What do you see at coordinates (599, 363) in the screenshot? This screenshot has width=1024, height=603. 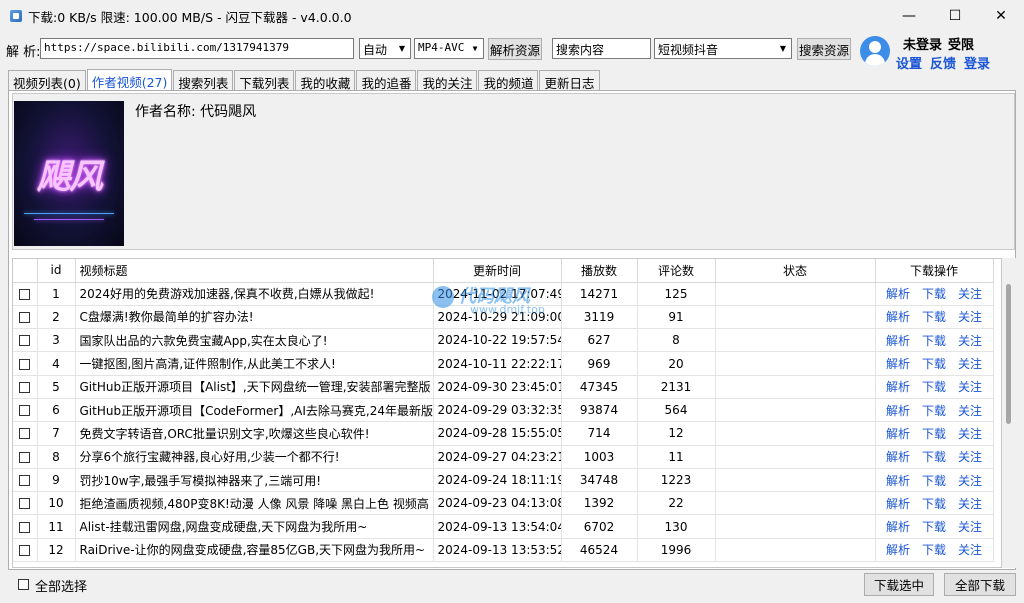 I see `row-plays: 969` at bounding box center [599, 363].